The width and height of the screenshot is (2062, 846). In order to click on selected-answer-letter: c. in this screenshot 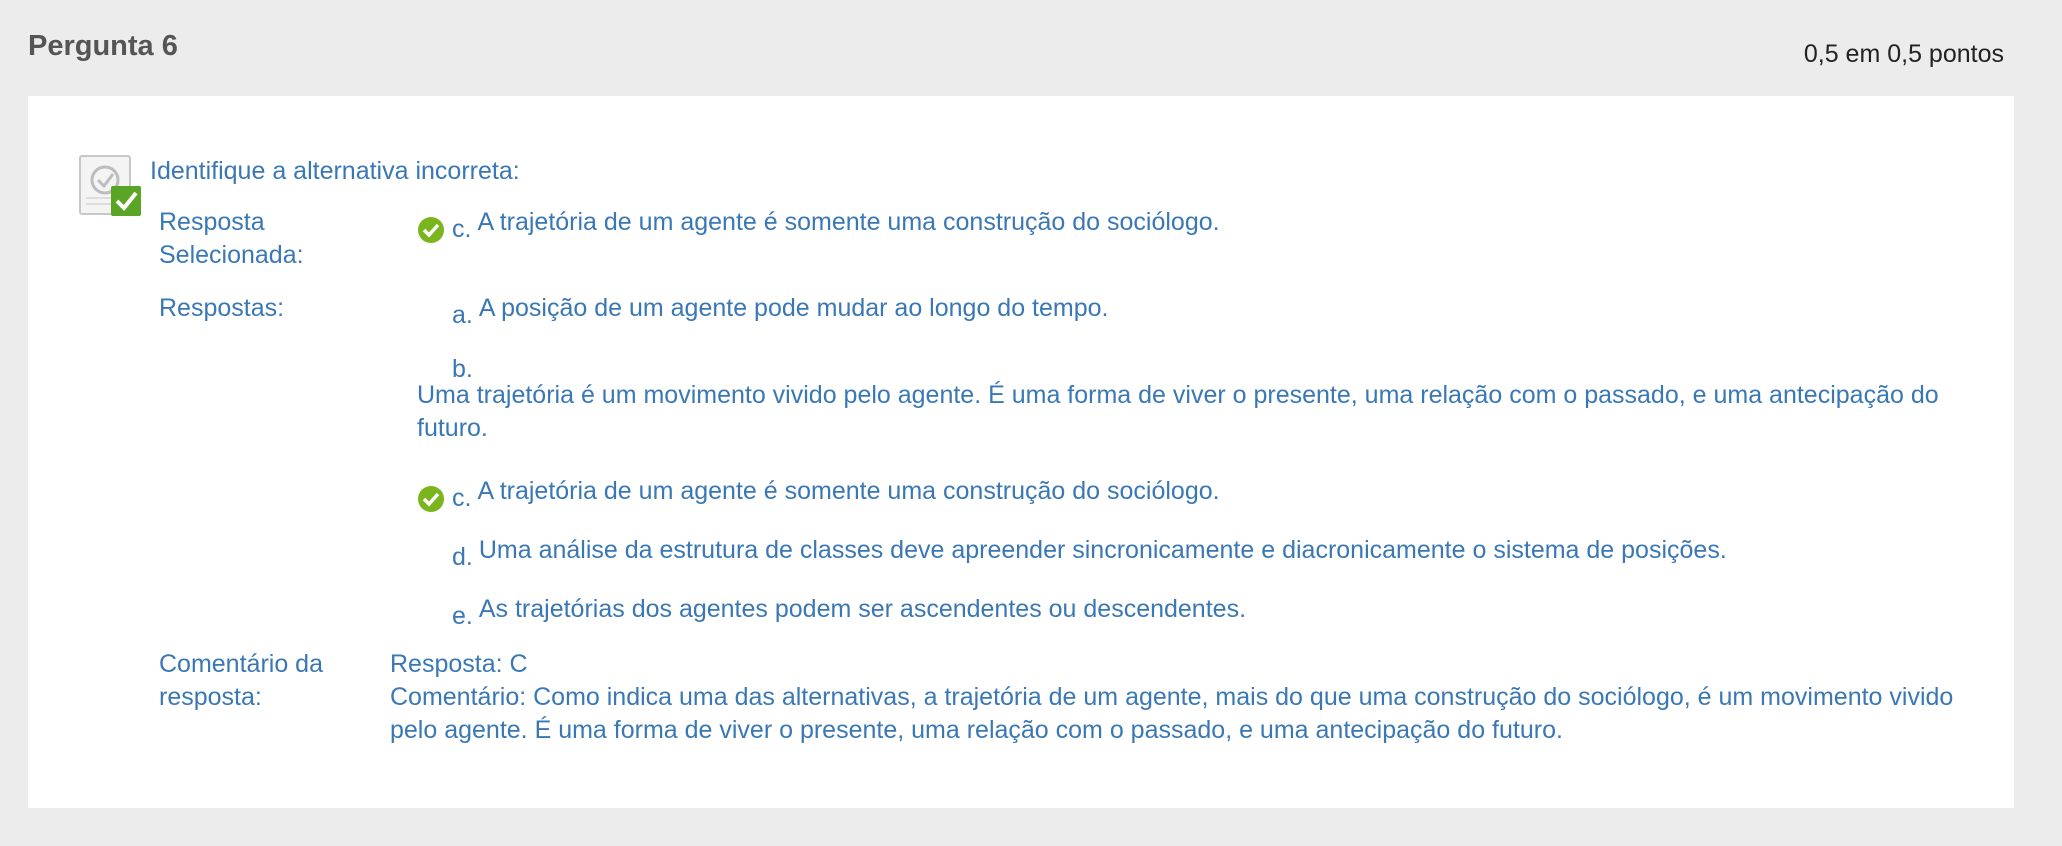, I will do `click(462, 229)`.